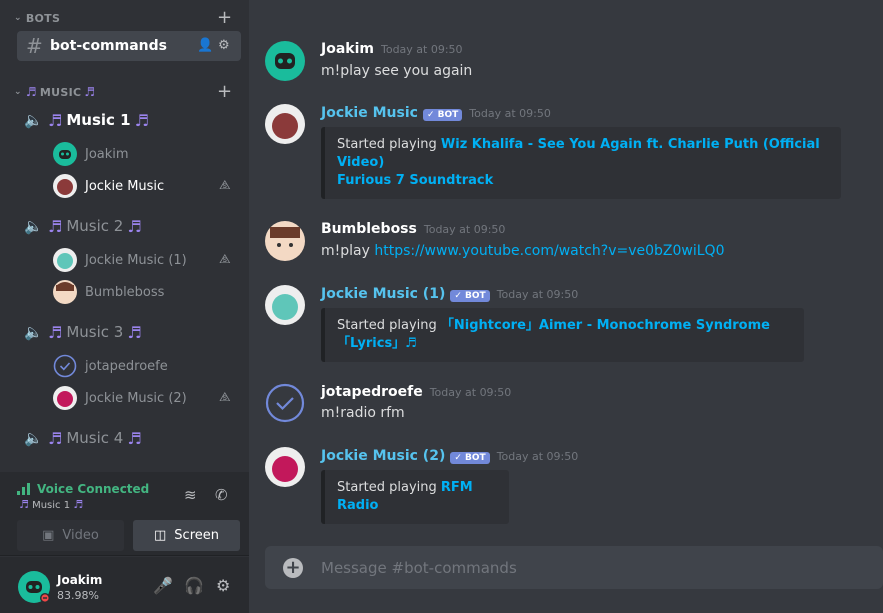  What do you see at coordinates (419, 568) in the screenshot?
I see `message-input-placeholder: Message #bot-commands` at bounding box center [419, 568].